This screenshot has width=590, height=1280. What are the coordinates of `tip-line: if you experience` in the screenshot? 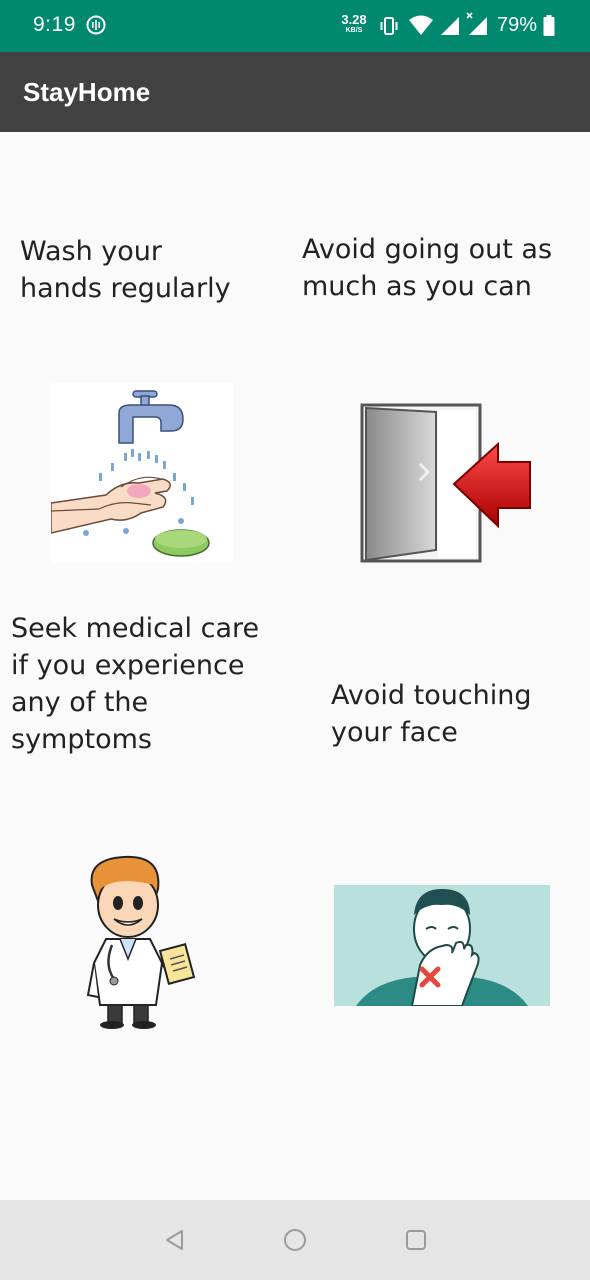 It's located at (128, 665).